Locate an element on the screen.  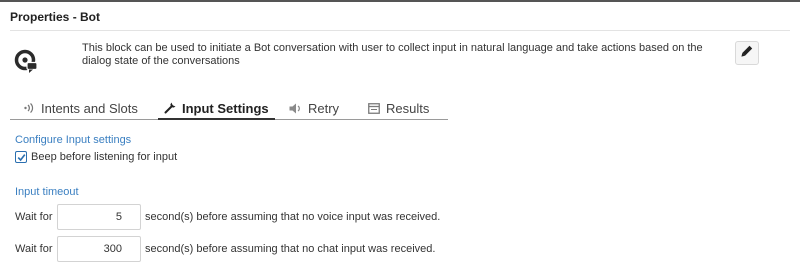
tab-label: Results is located at coordinates (408, 108).